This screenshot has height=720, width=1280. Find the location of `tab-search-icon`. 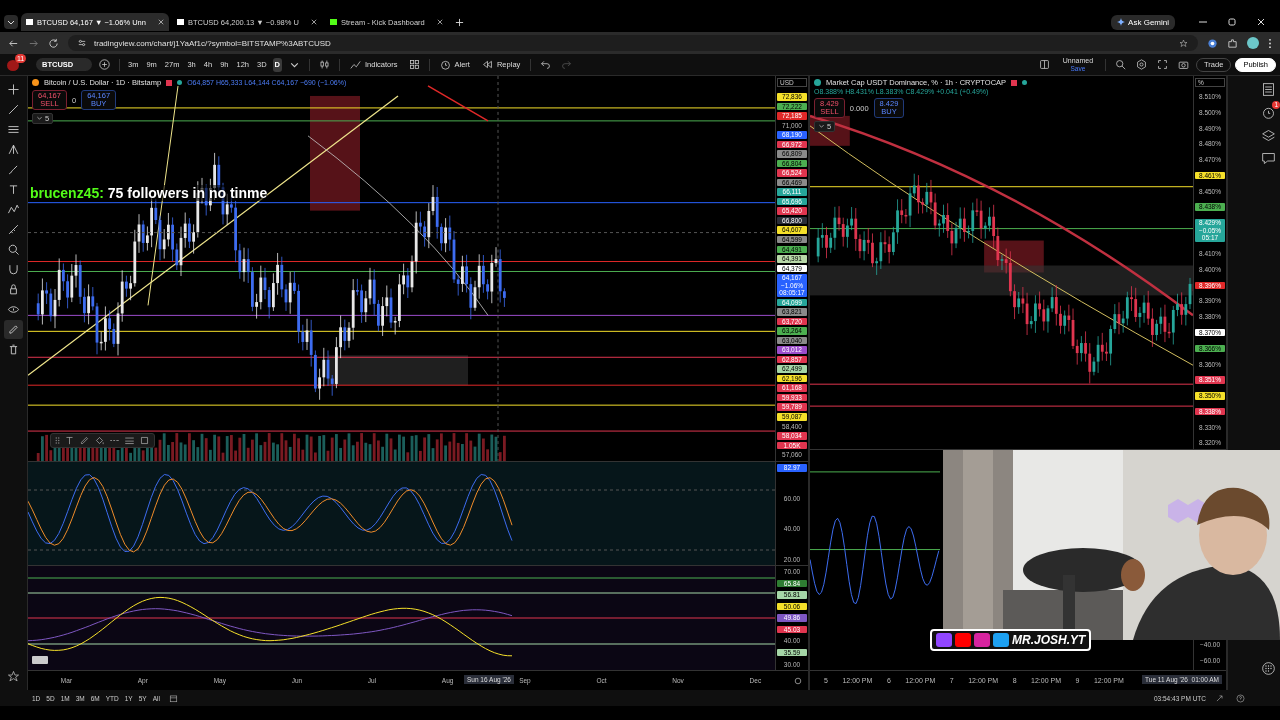

tab-search-icon is located at coordinates (11, 22).